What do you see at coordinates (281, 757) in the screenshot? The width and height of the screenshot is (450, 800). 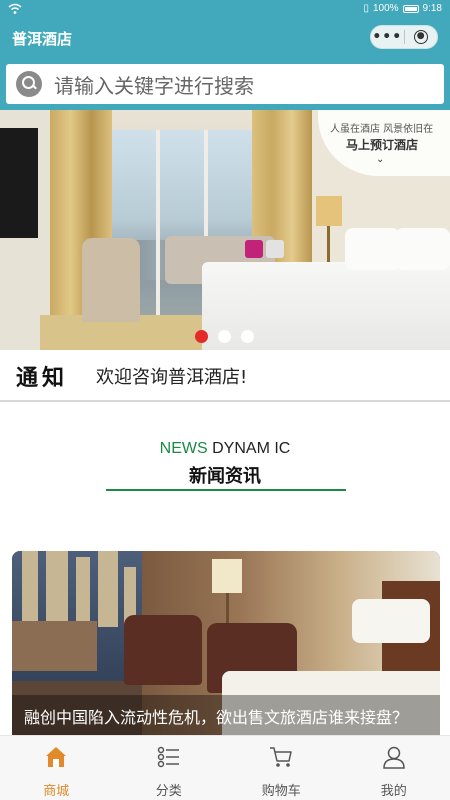 I see `cart-icon` at bounding box center [281, 757].